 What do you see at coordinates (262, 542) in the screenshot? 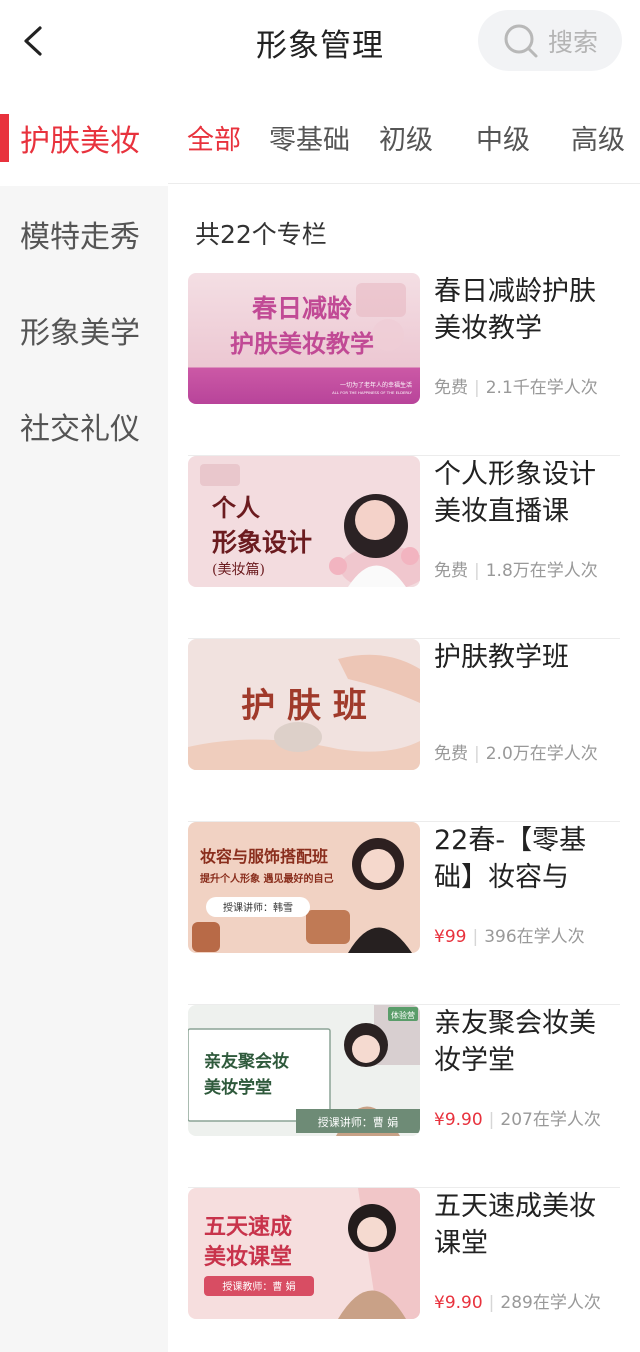
I see `thumb-line: 形象设计` at bounding box center [262, 542].